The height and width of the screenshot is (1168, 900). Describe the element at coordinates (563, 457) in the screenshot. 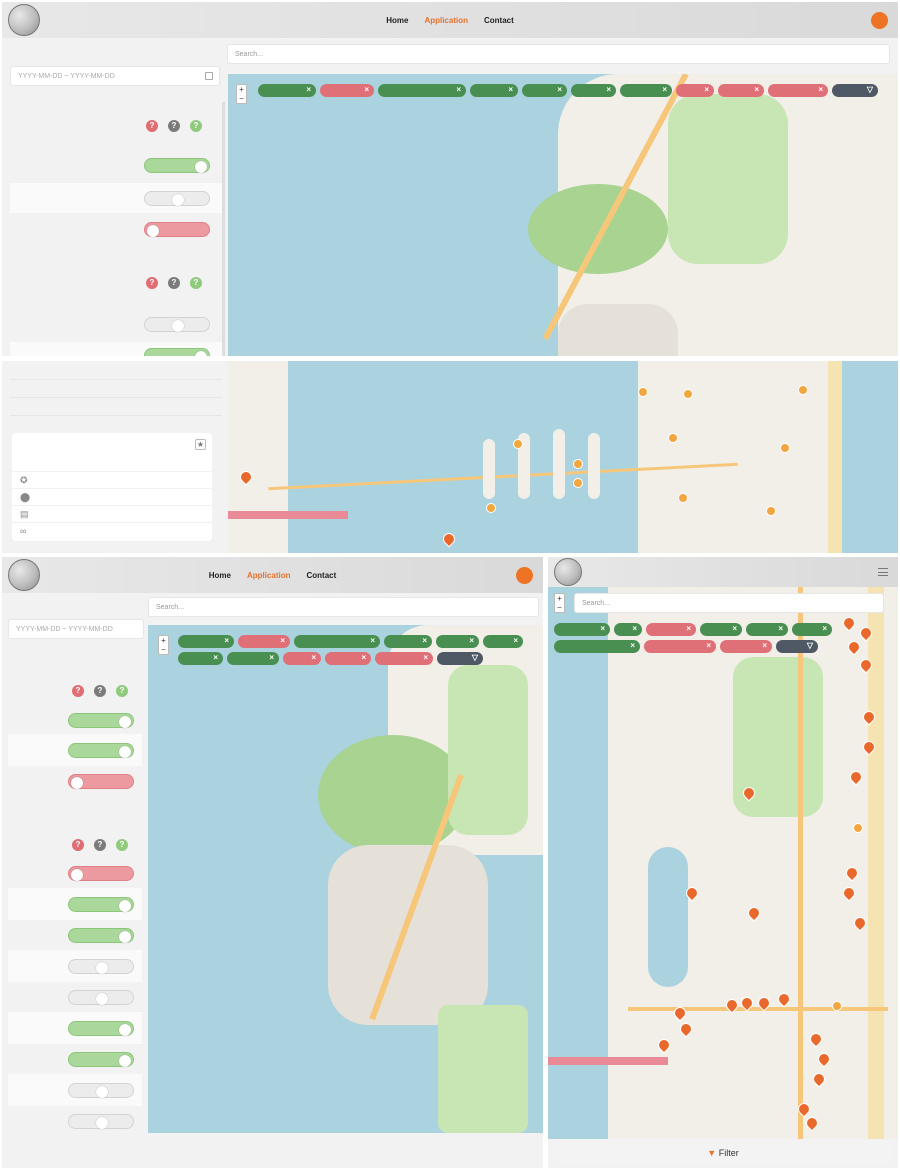

I see `map-view` at that location.